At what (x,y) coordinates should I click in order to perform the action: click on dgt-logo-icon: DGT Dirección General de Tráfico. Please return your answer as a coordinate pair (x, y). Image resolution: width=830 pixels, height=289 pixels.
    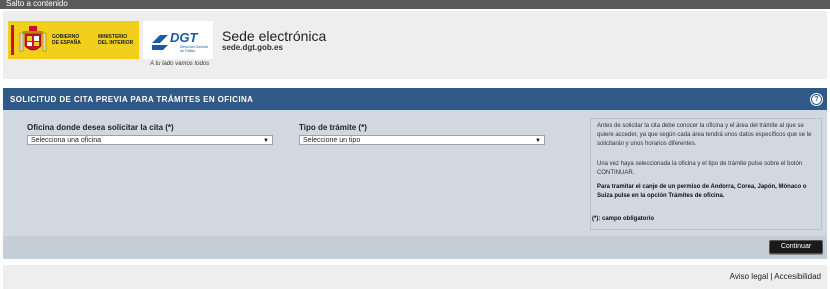
    Looking at the image, I should click on (180, 41).